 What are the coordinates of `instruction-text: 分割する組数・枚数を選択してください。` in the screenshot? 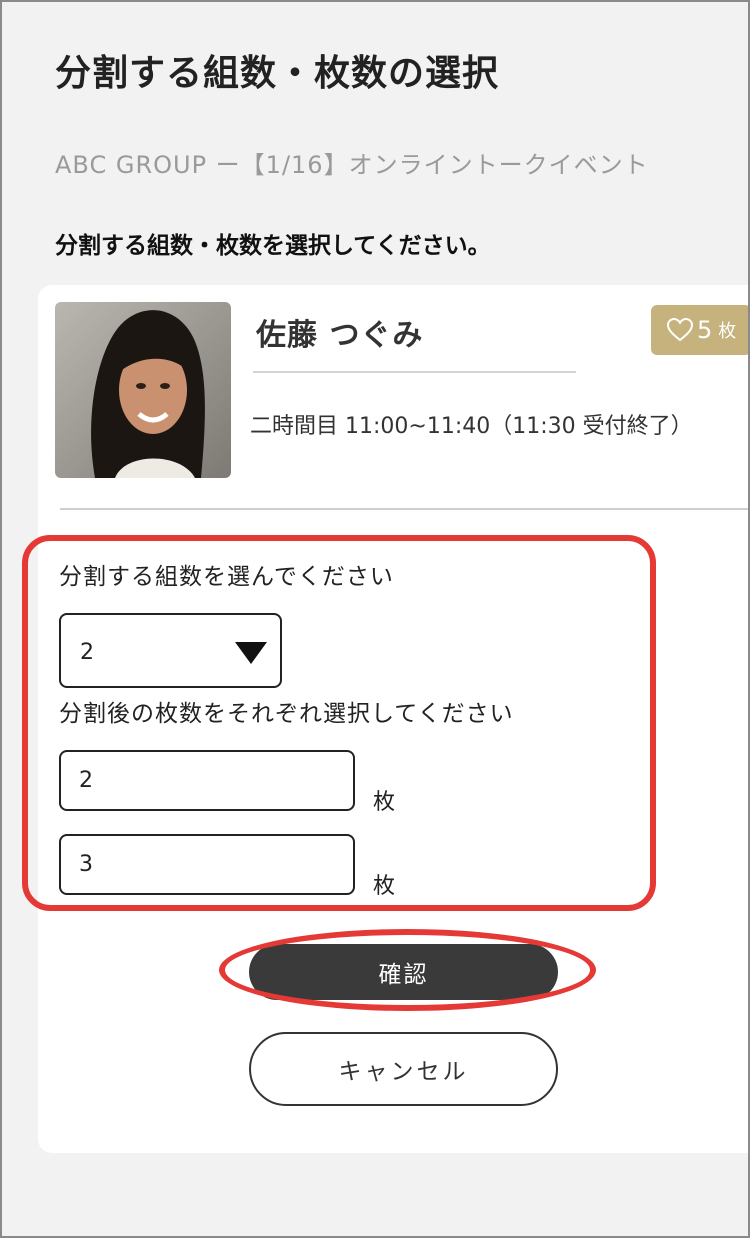 It's located at (273, 246).